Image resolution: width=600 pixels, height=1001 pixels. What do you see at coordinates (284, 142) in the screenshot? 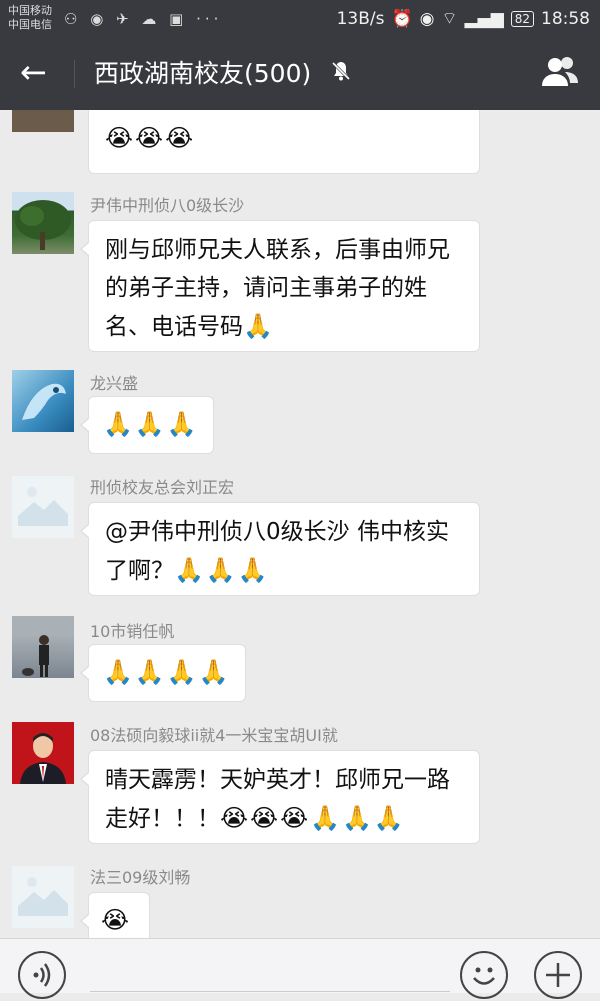
I see `message-bubble: 兴隆与天平中国刑侦治免双已么！ 😭😭😭` at bounding box center [284, 142].